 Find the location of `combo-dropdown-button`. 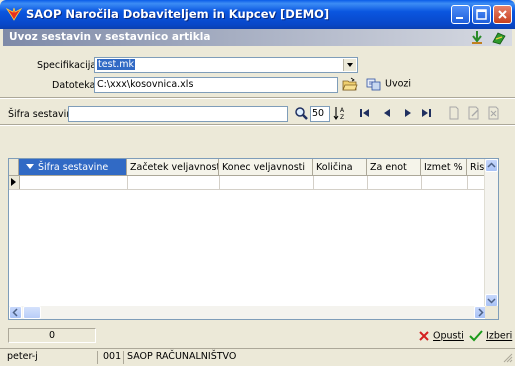

combo-dropdown-button is located at coordinates (349, 65).